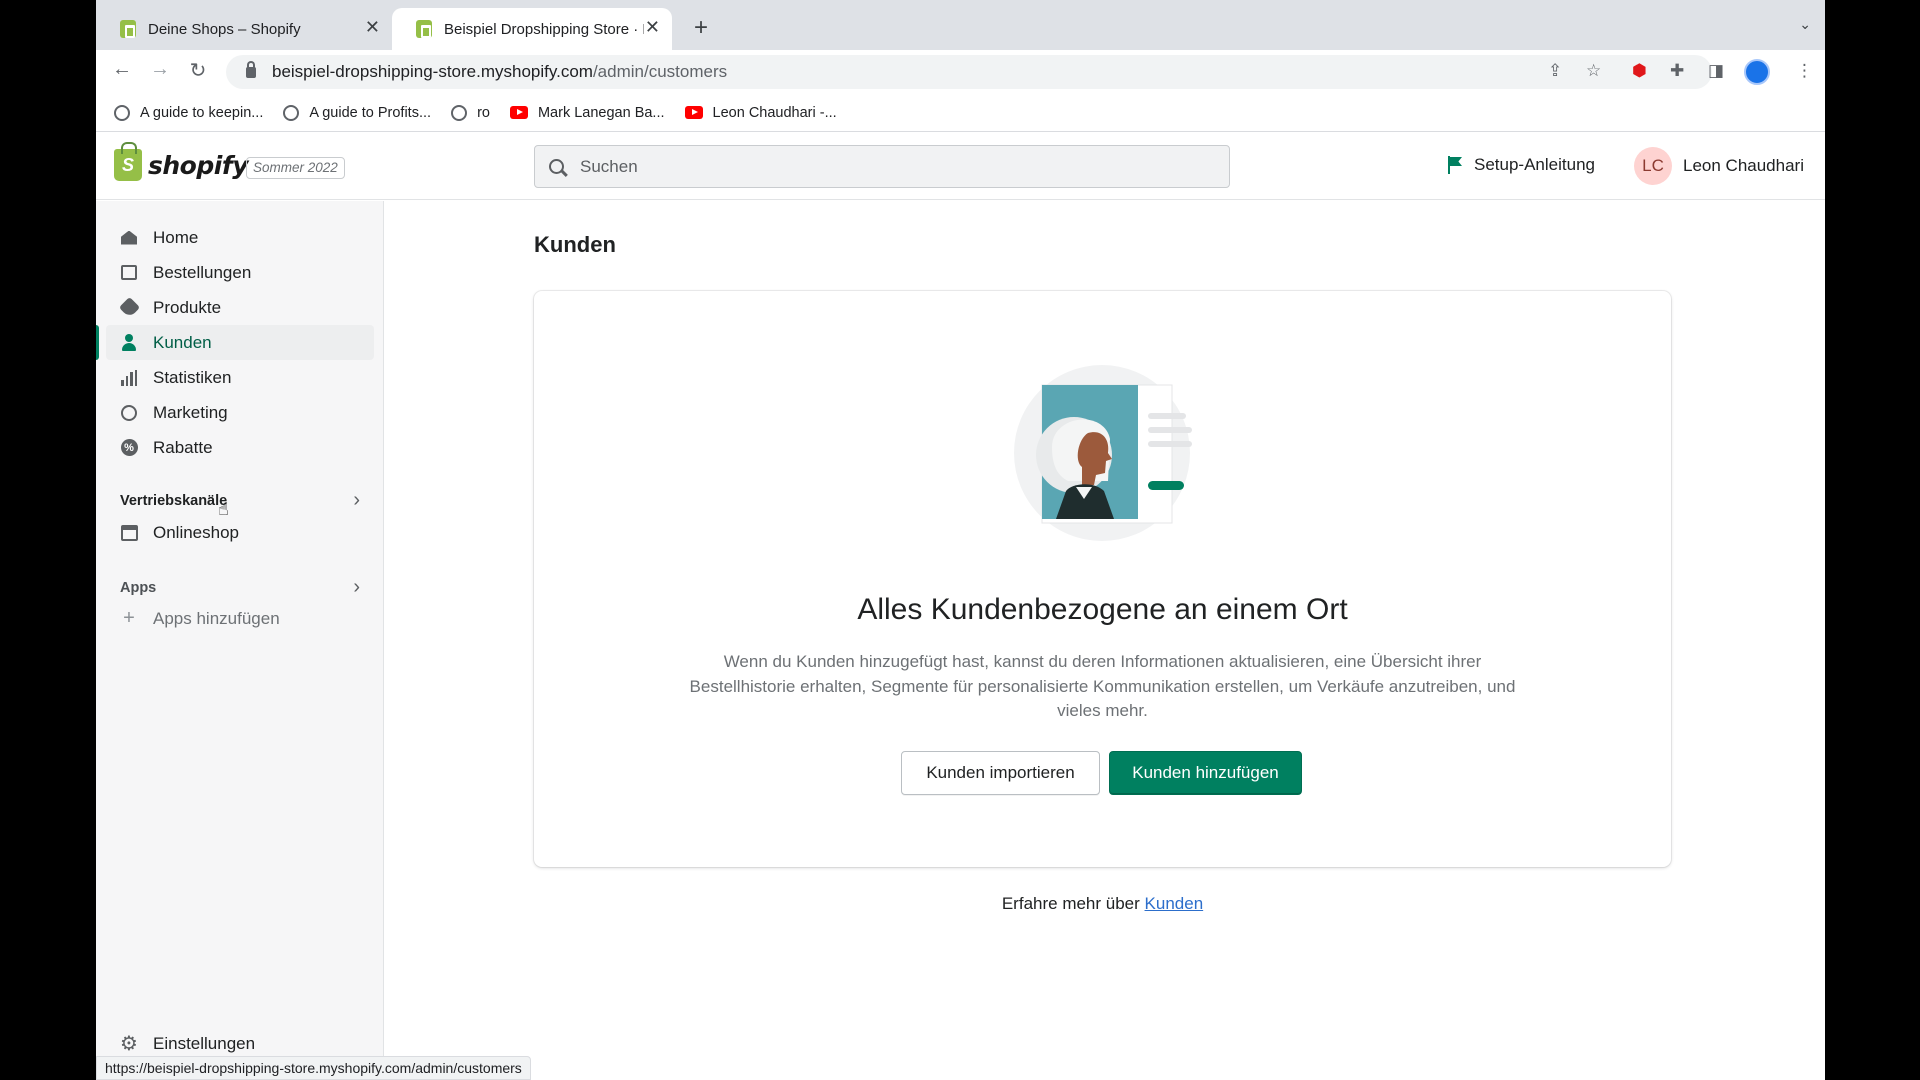  I want to click on sidebar-item-online-store: Onlineshop, so click(240, 532).